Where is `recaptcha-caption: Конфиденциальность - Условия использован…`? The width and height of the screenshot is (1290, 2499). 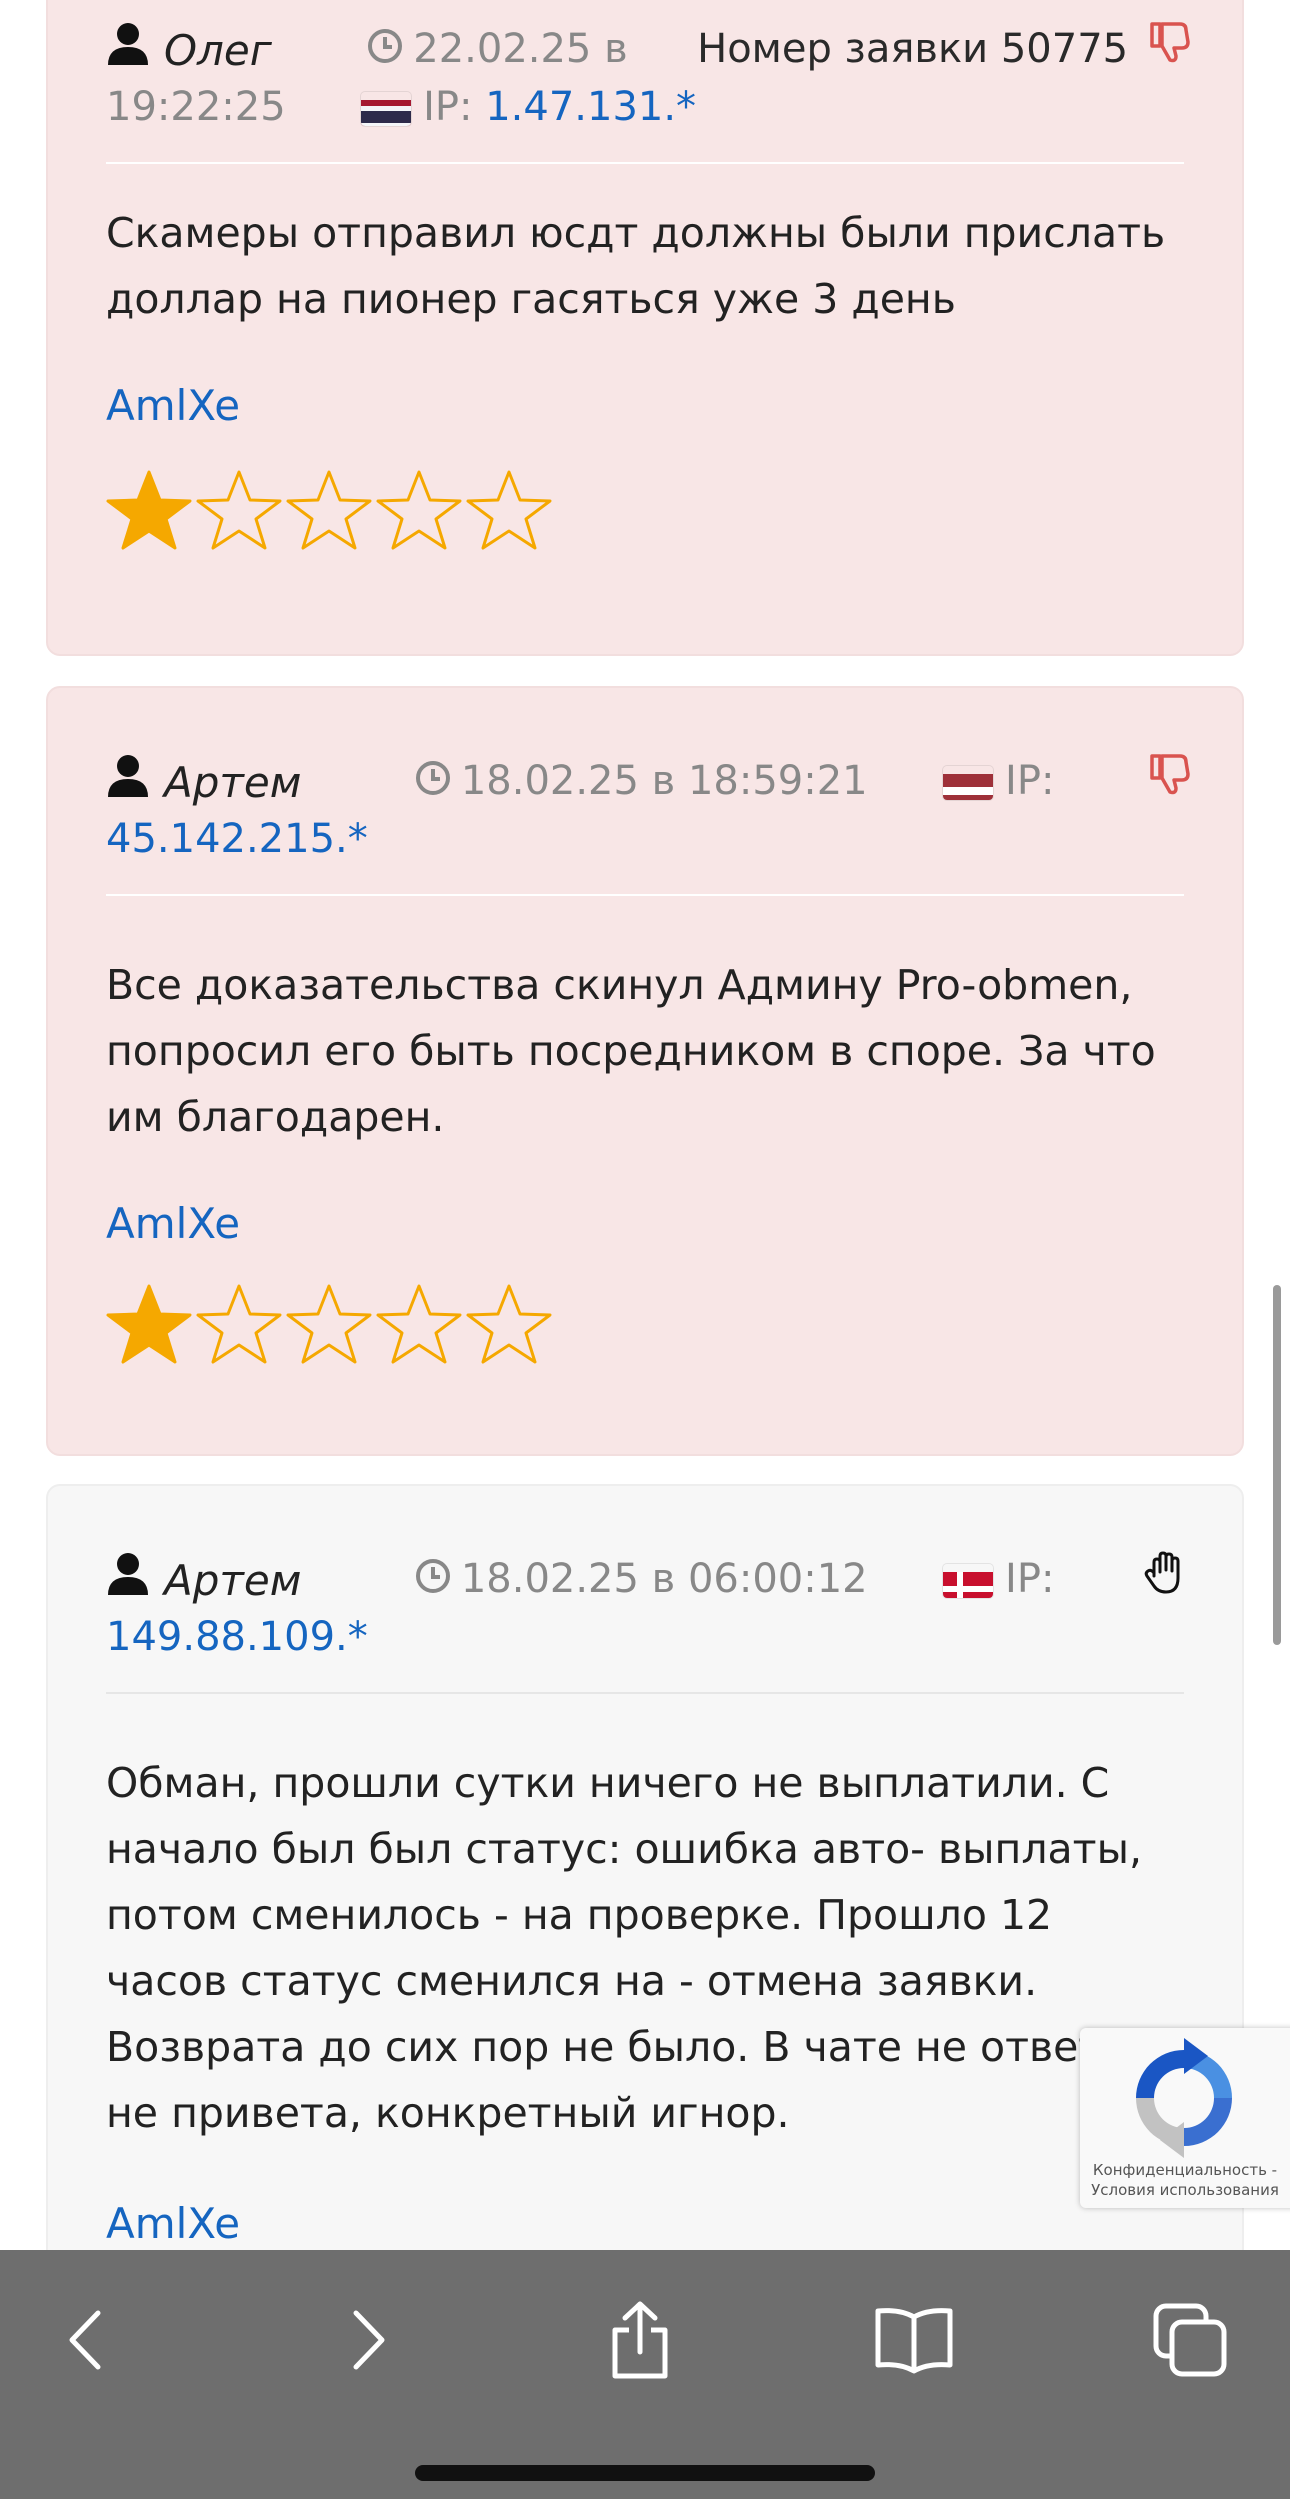
recaptcha-caption: Конфиденциальность - Условия использован… is located at coordinates (1185, 2180).